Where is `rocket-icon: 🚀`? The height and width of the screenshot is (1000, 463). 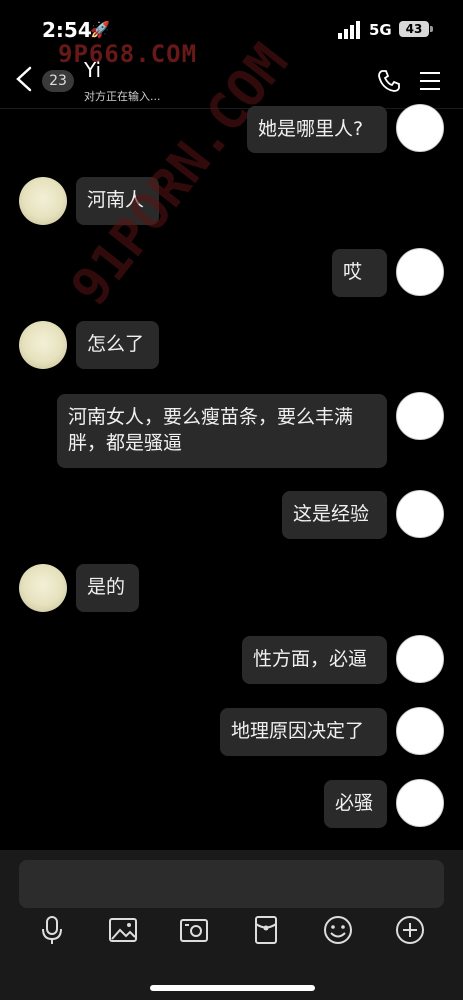 rocket-icon: 🚀 is located at coordinates (100, 29).